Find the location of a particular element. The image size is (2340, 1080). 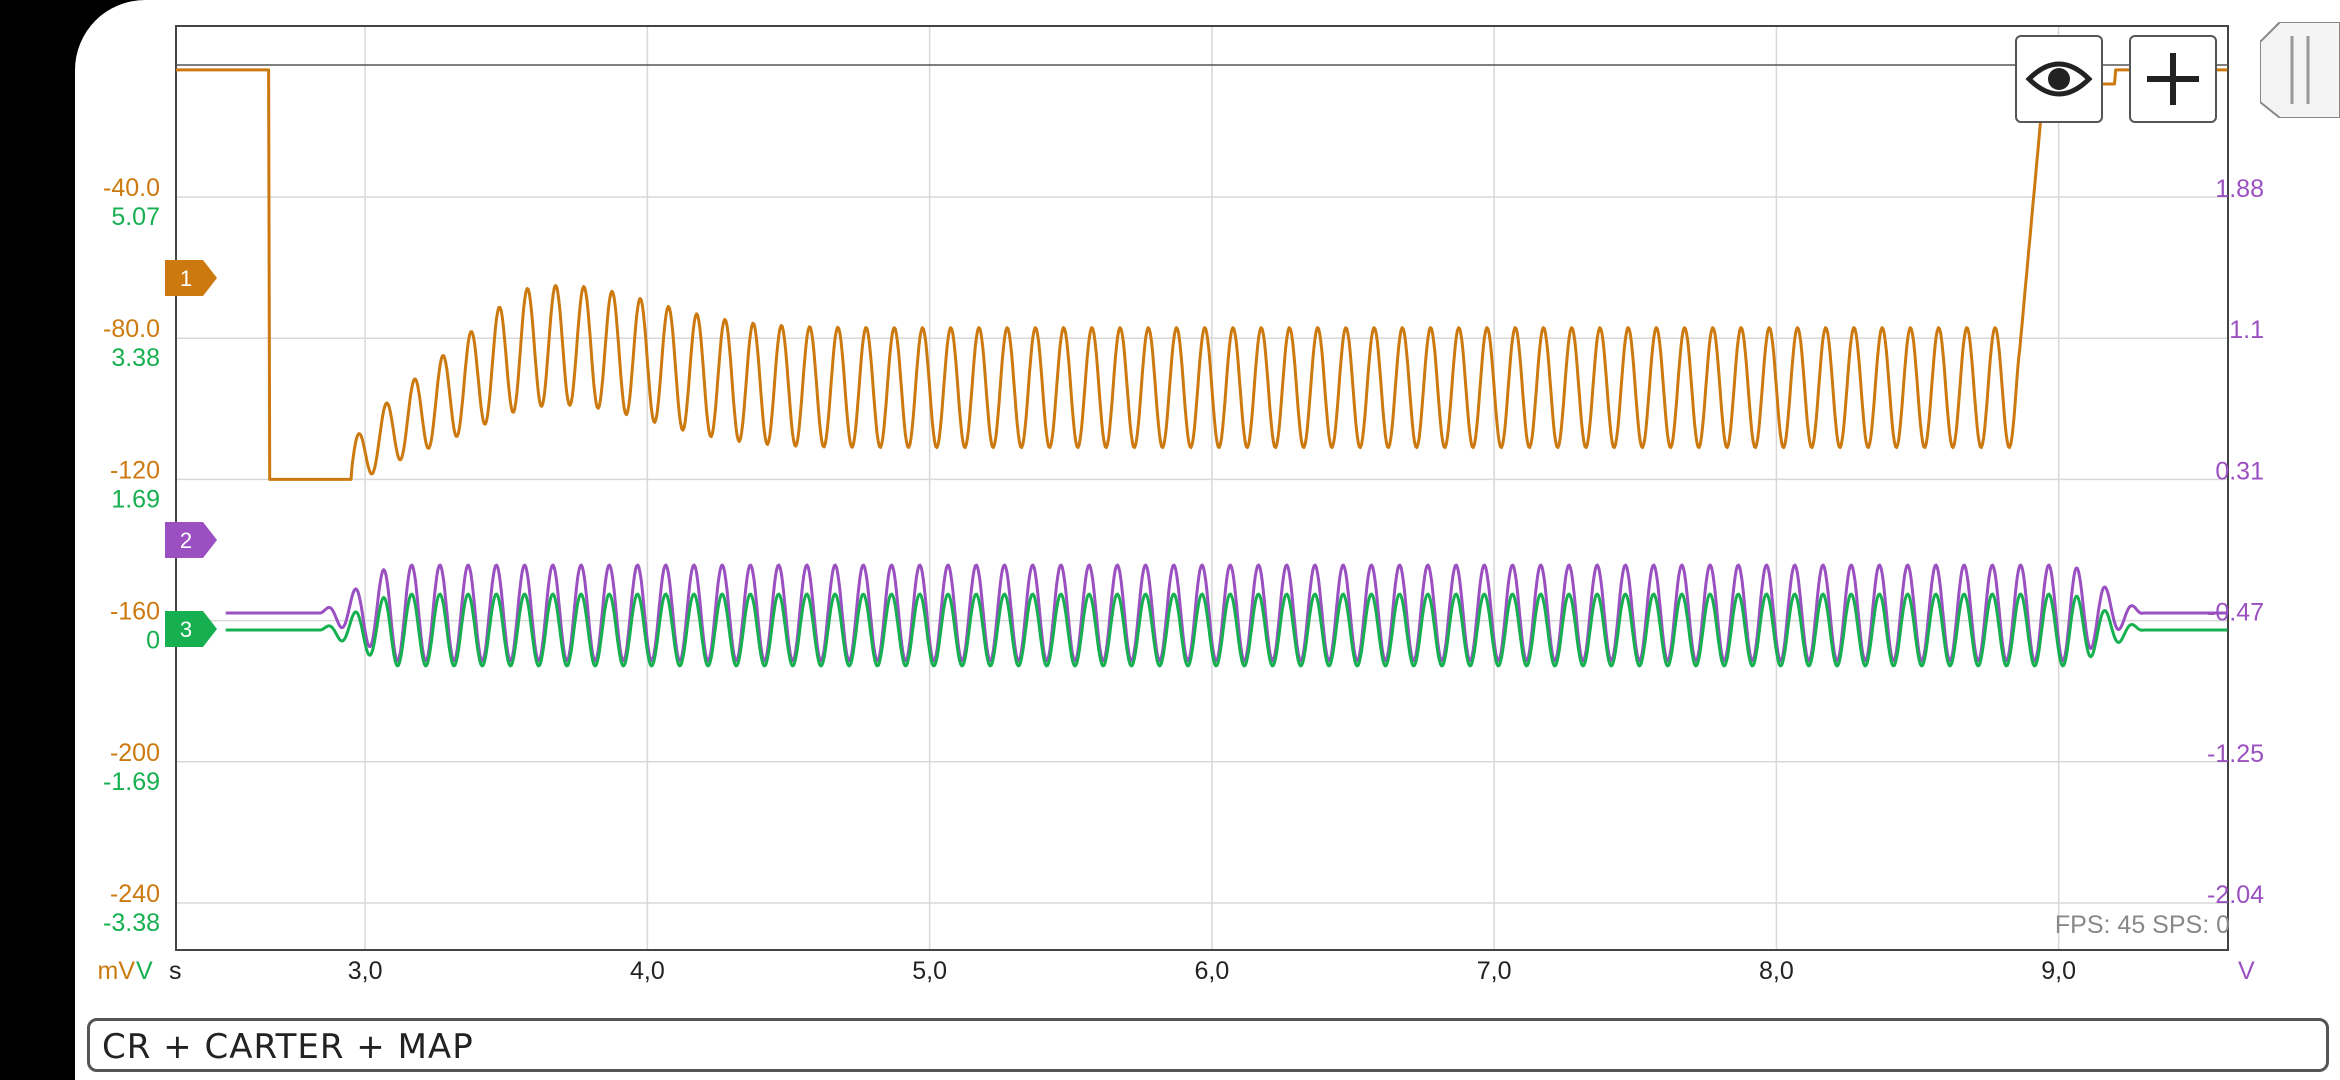

x-tick-label: 4,0 is located at coordinates (647, 971).